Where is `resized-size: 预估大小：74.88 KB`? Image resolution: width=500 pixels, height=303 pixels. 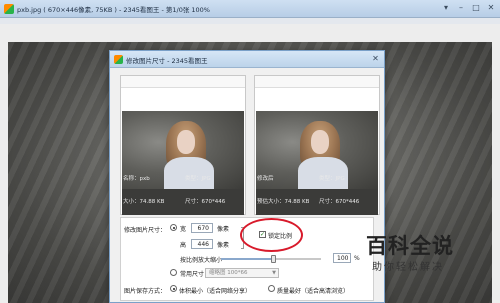 resized-size: 预估大小：74.88 KB is located at coordinates (283, 202).